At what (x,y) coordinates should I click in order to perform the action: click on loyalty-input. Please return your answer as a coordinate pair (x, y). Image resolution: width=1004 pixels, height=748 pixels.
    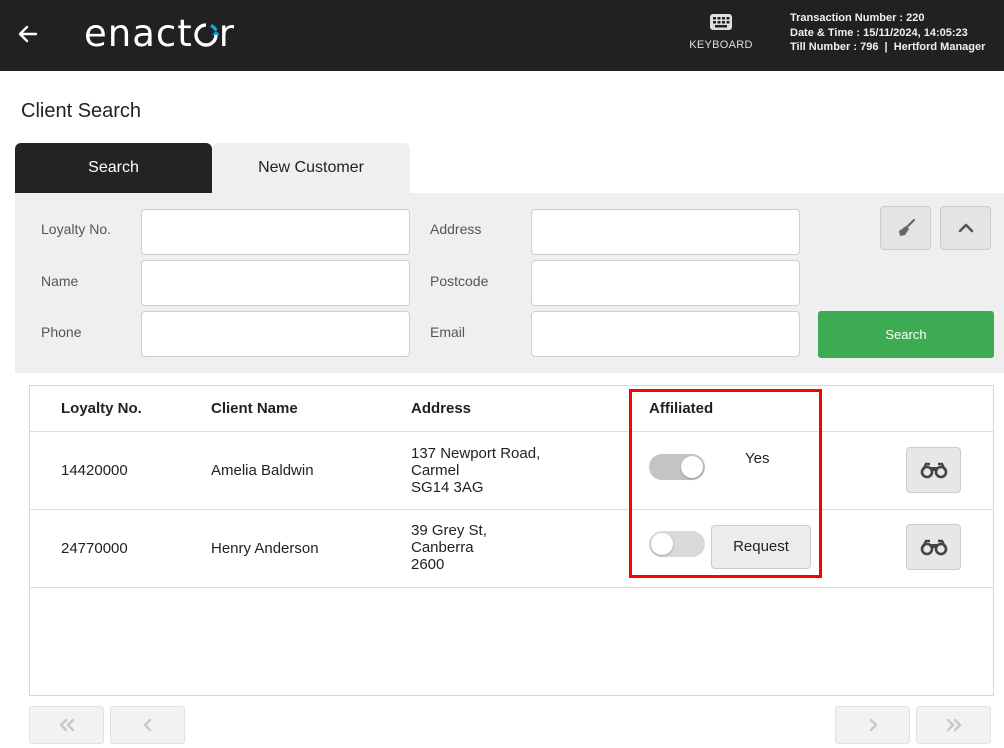
    Looking at the image, I should click on (275, 232).